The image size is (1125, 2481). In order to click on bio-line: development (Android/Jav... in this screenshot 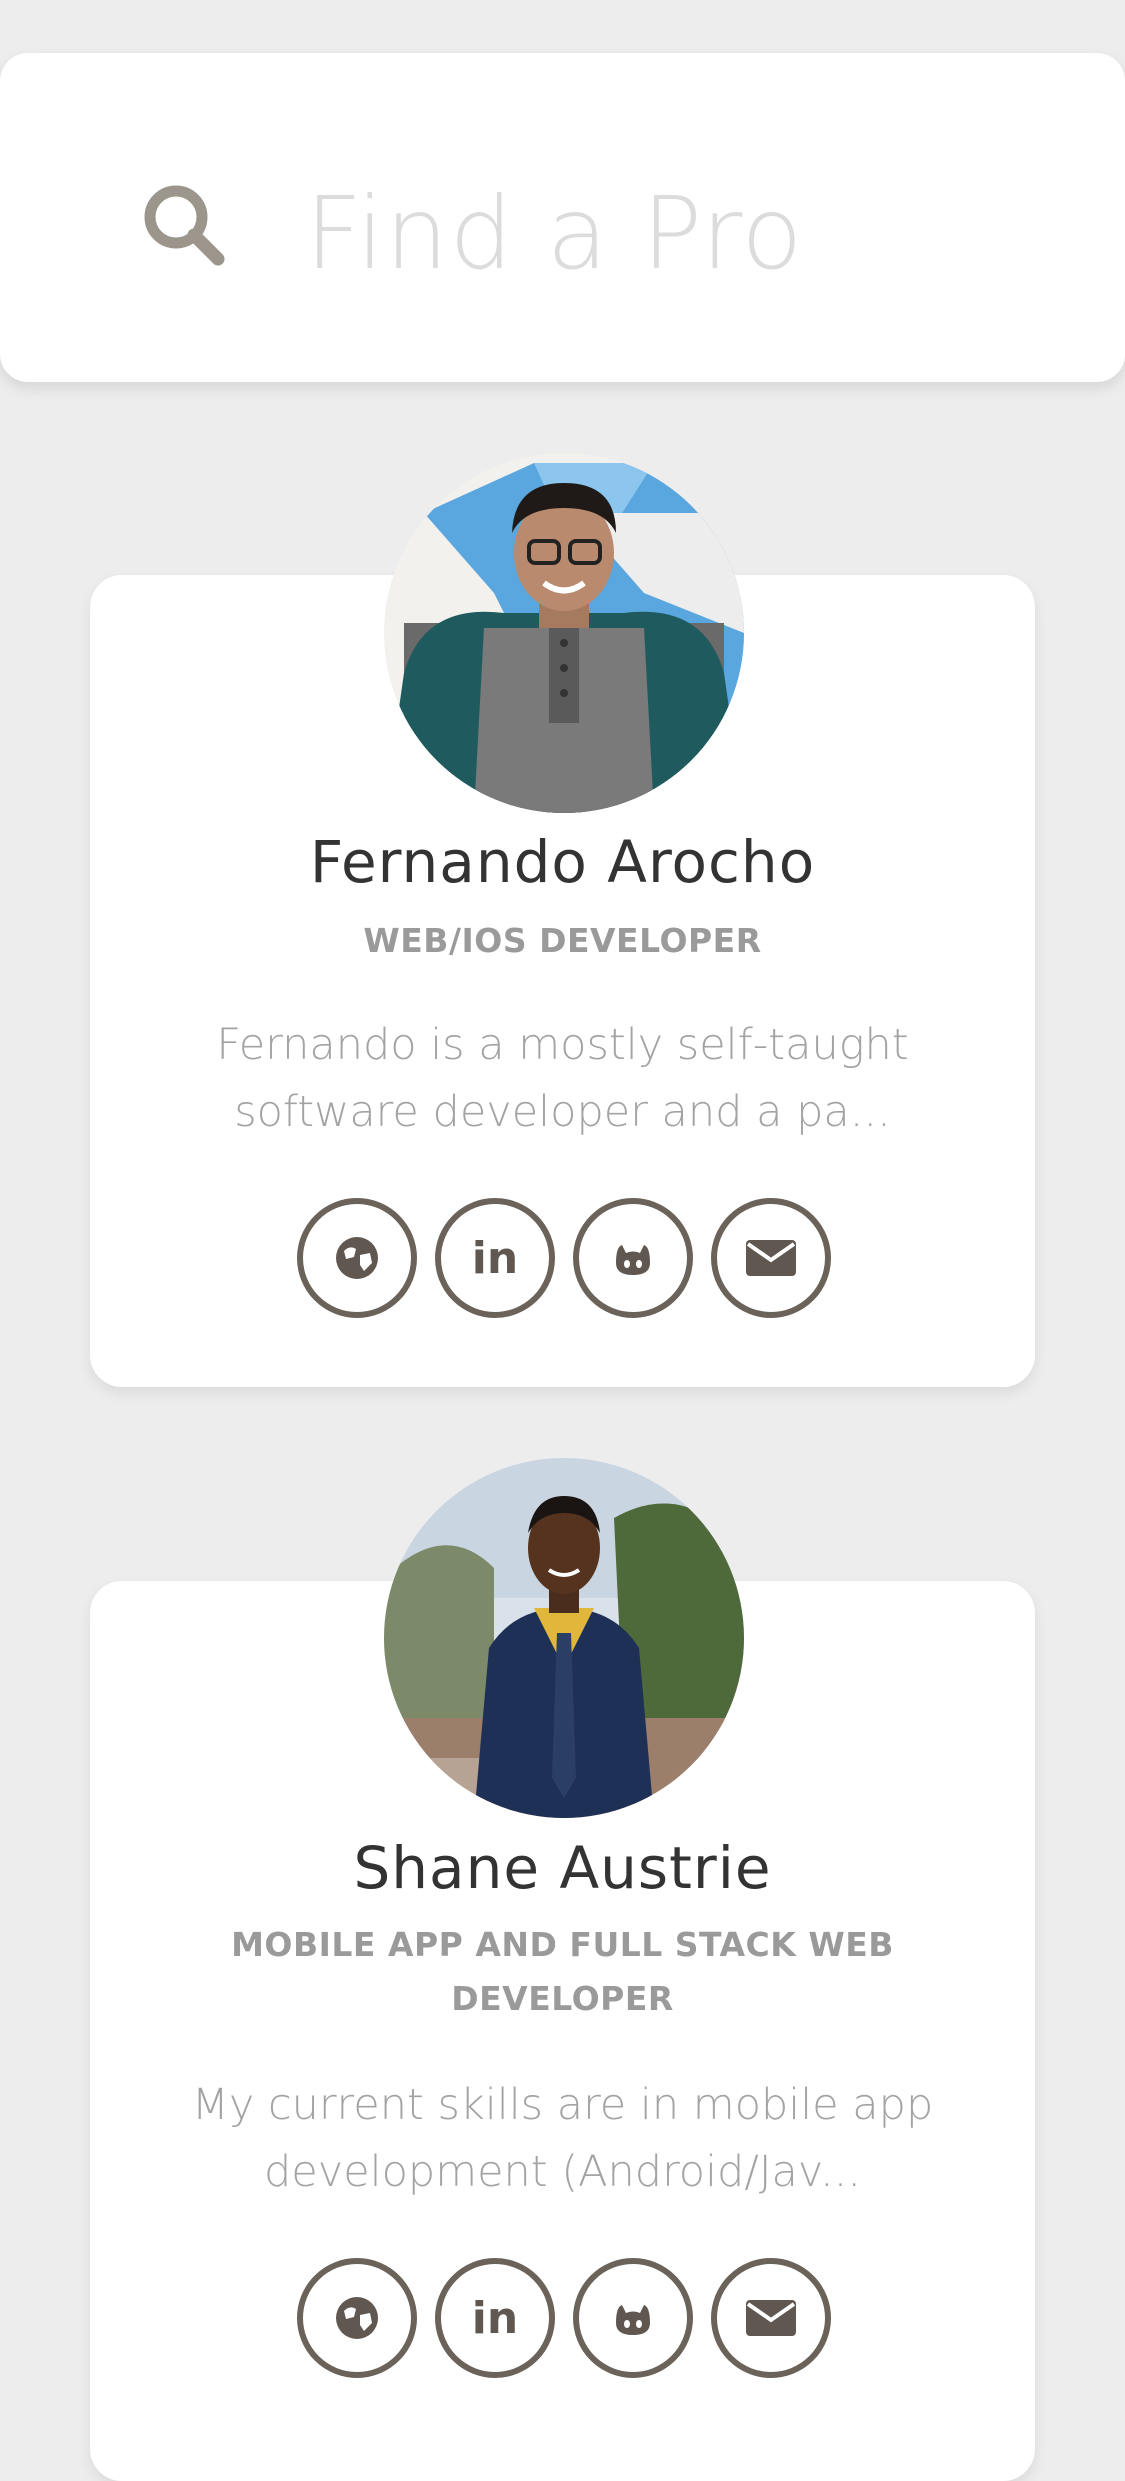, I will do `click(562, 2172)`.